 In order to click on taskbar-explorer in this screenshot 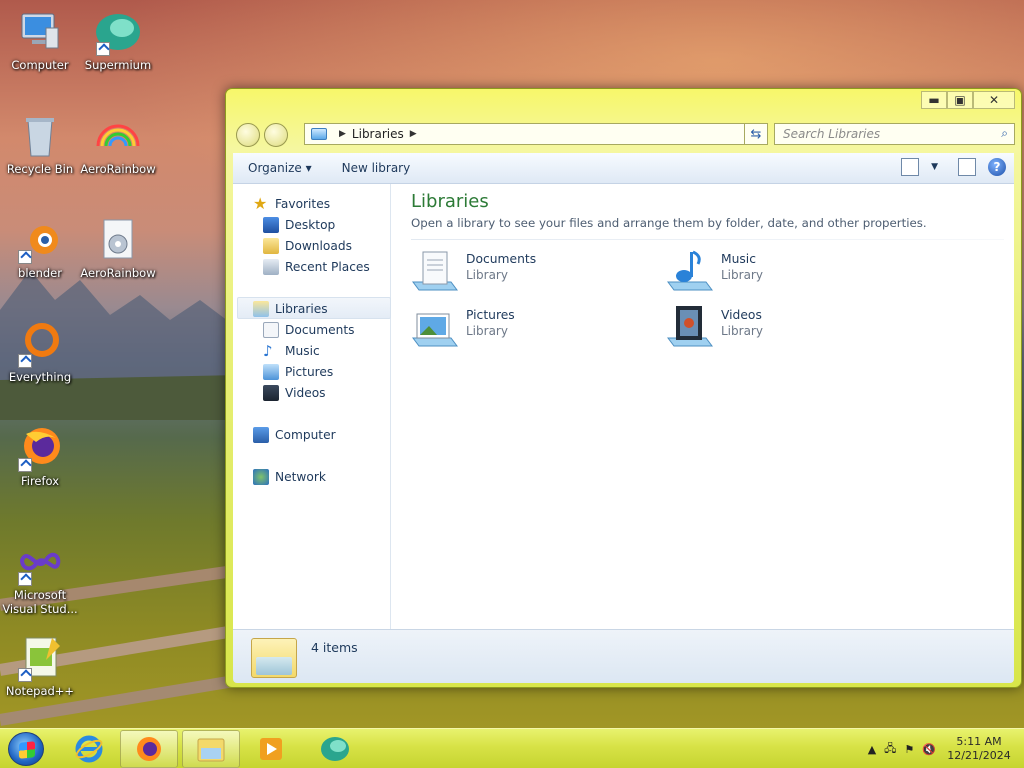, I will do `click(211, 749)`.